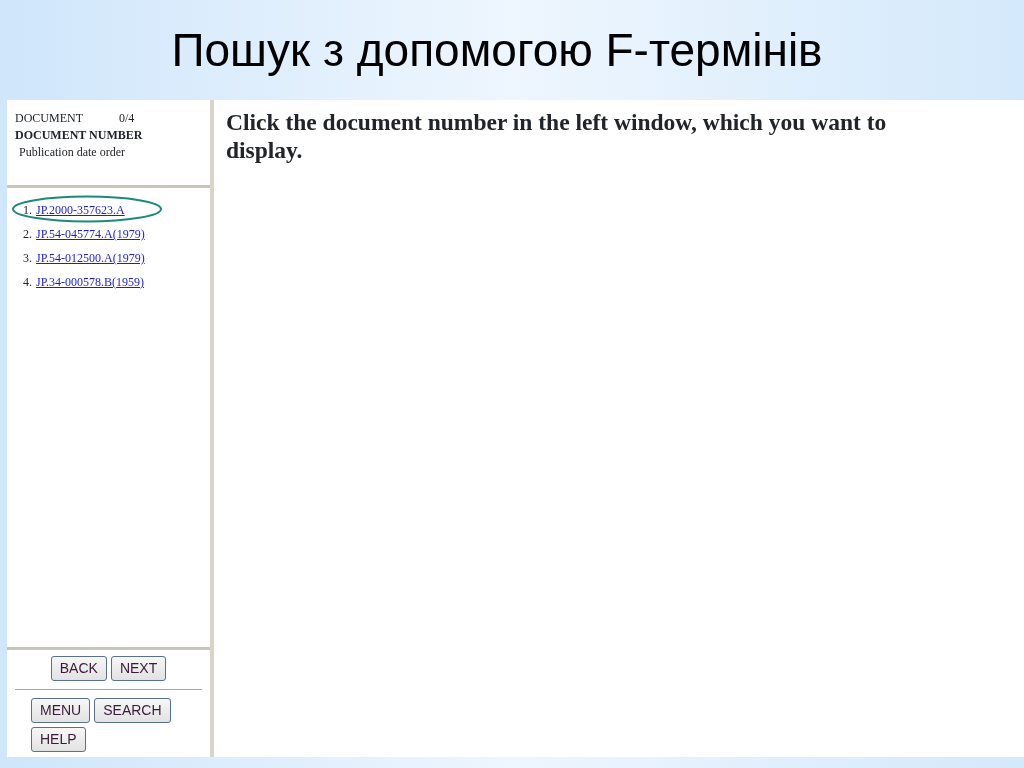  What do you see at coordinates (127, 118) in the screenshot?
I see `document-count: 0/4` at bounding box center [127, 118].